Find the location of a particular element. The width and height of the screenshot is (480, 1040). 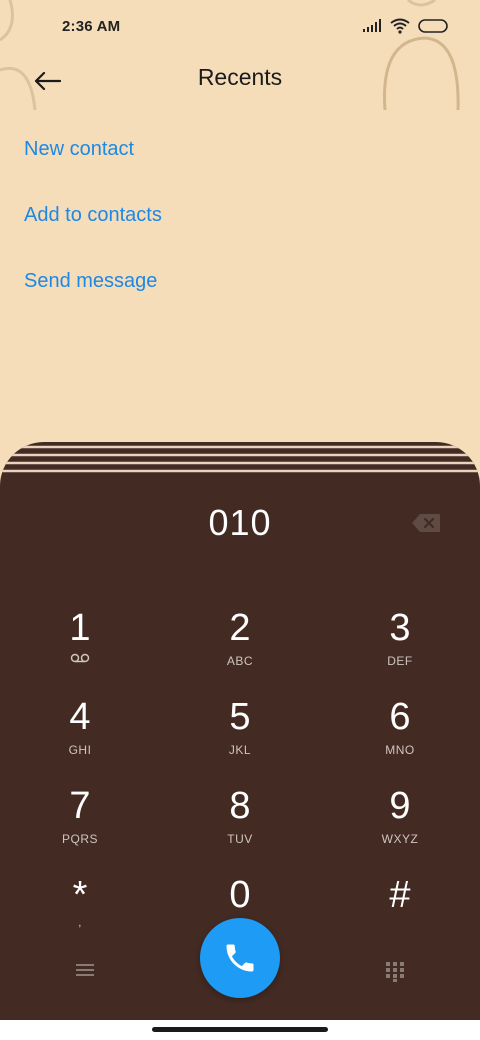

wifi-icon is located at coordinates (400, 26).